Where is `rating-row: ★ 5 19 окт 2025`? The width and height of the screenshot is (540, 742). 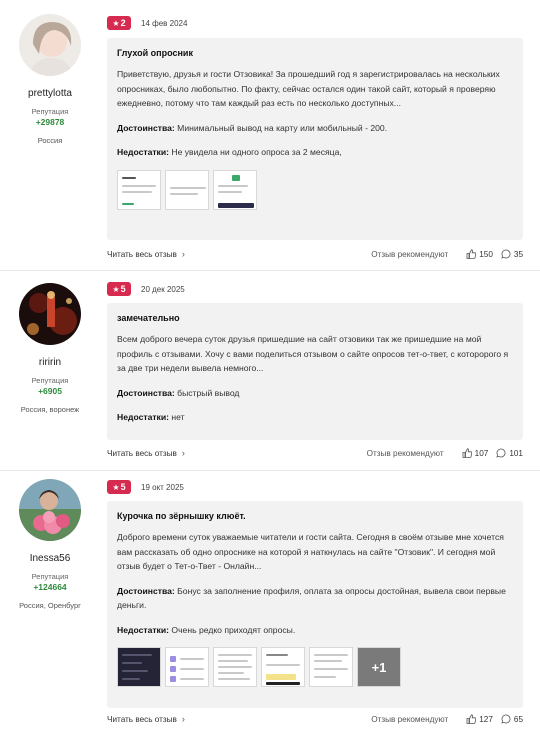
rating-row: ★ 5 19 окт 2025 is located at coordinates (145, 487).